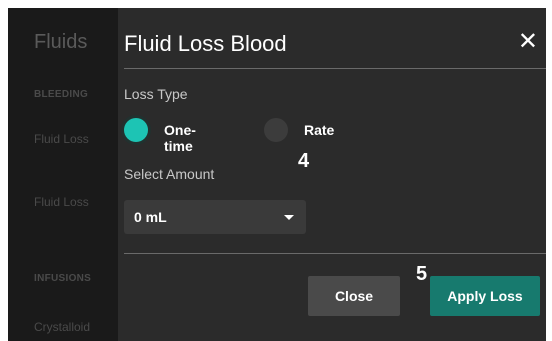 This screenshot has height=341, width=552. Describe the element at coordinates (169, 174) in the screenshot. I see `select-amount-label: Select Amount` at that location.